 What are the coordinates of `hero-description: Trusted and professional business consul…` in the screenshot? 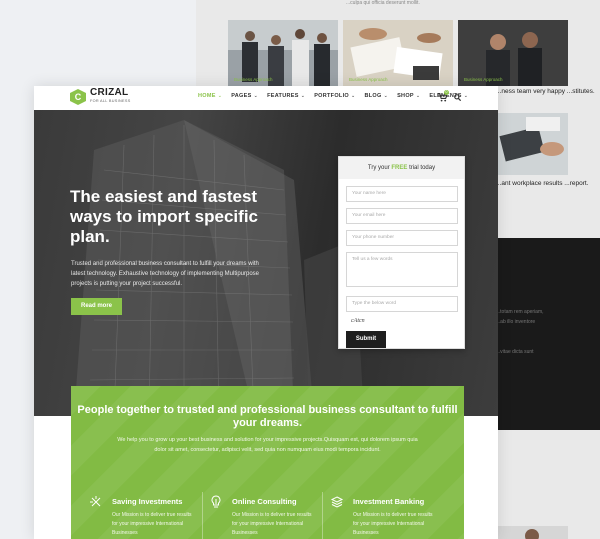 It's located at (165, 274).